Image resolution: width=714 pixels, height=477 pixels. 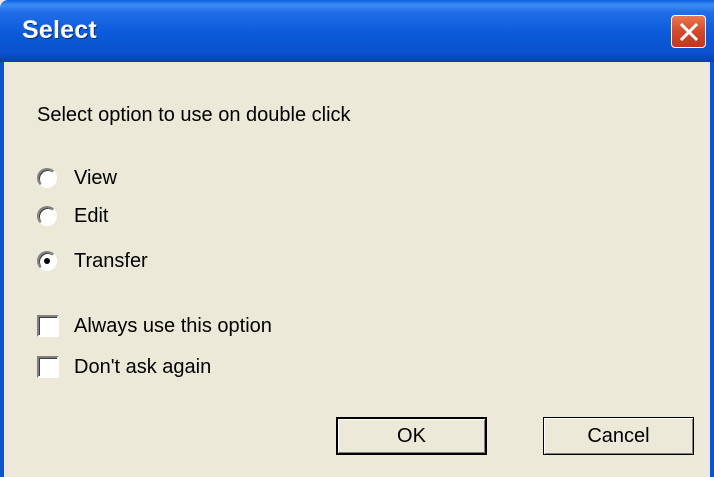 I want to click on window-frame-left, so click(x=2, y=269).